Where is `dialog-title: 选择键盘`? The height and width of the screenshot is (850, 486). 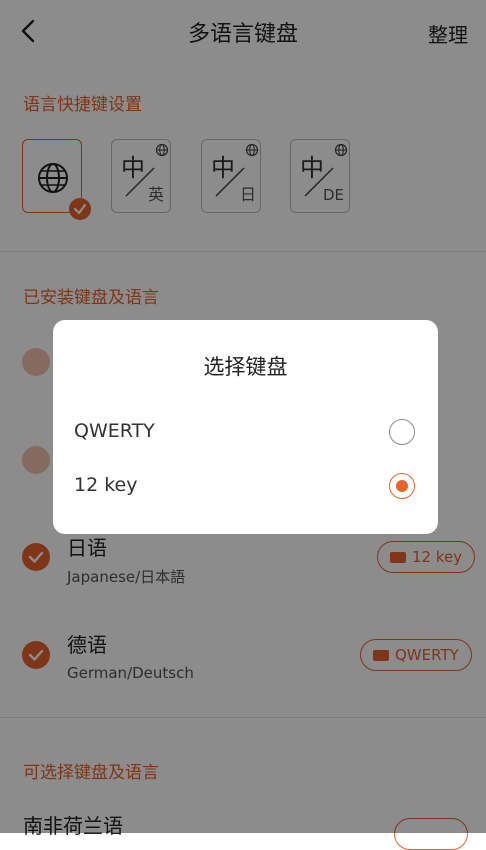 dialog-title: 选择键盘 is located at coordinates (245, 367).